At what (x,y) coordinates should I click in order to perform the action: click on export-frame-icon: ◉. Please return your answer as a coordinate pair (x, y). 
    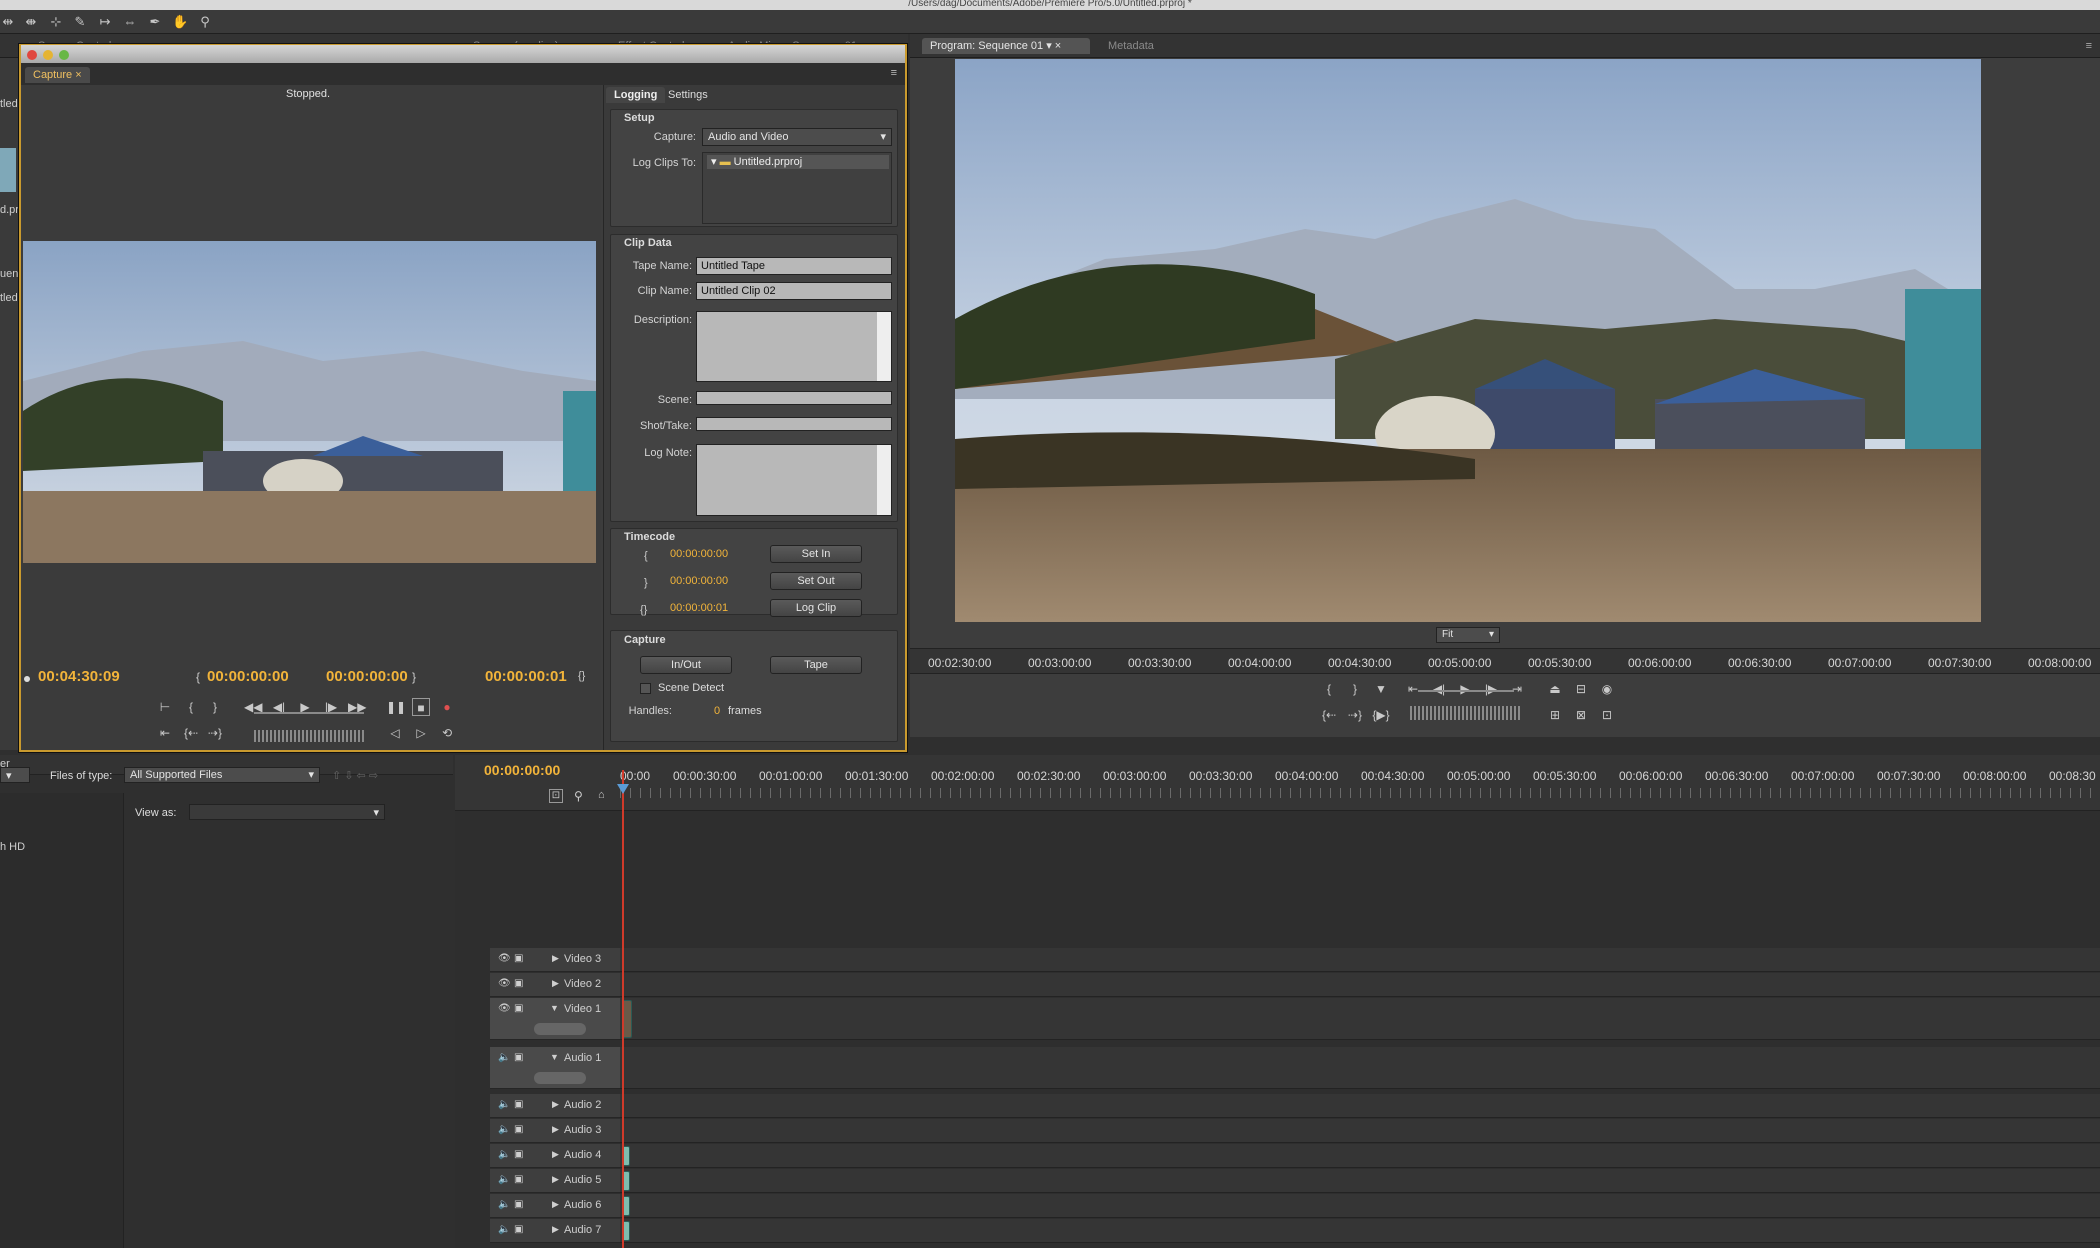
    Looking at the image, I should click on (1607, 689).